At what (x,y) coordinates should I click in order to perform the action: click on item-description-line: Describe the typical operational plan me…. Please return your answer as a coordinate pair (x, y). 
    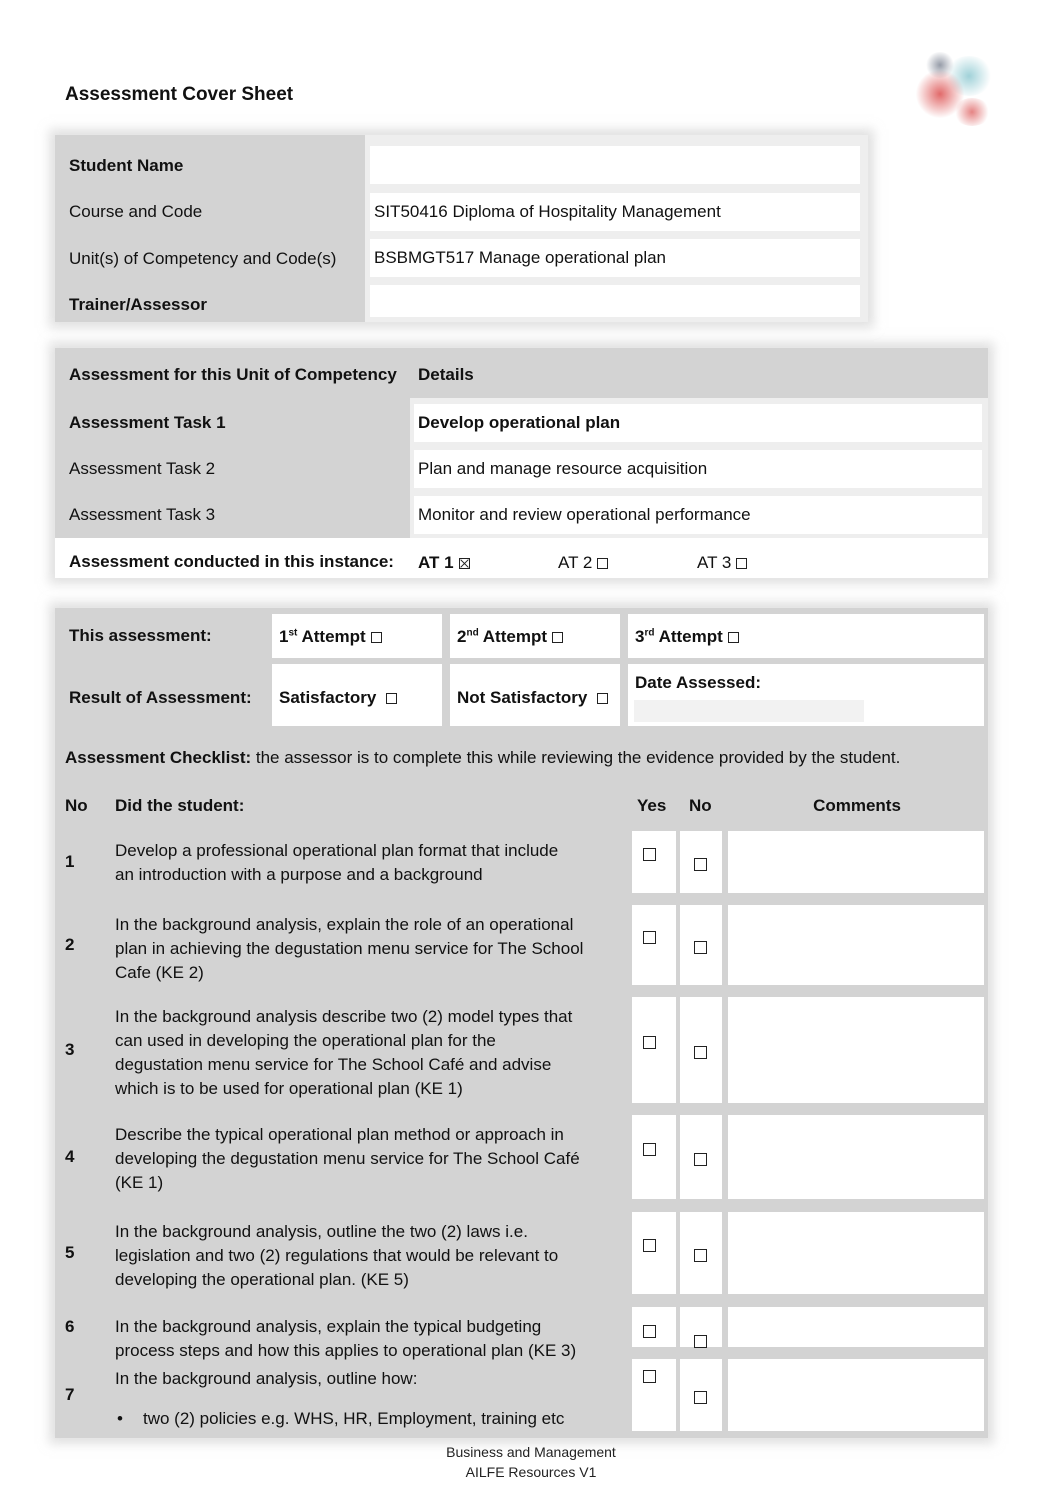
    Looking at the image, I should click on (339, 1134).